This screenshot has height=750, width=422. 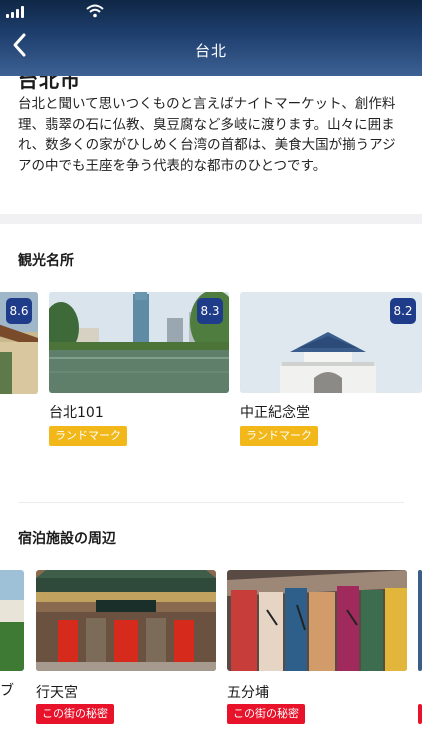 I want to click on nearby-card: ブ, so click(x=12, y=650).